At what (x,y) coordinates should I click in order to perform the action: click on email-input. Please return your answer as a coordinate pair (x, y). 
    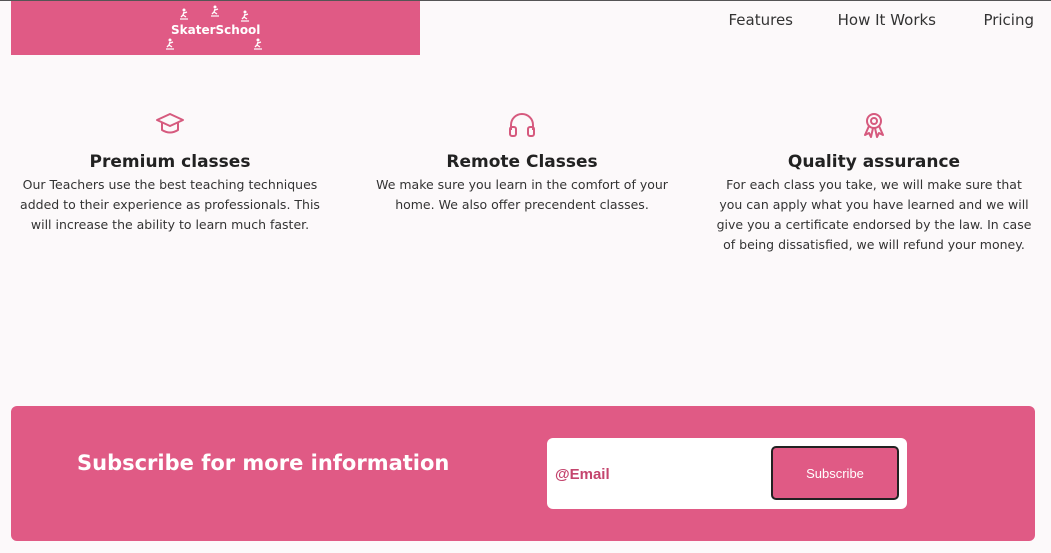
    Looking at the image, I should click on (655, 474).